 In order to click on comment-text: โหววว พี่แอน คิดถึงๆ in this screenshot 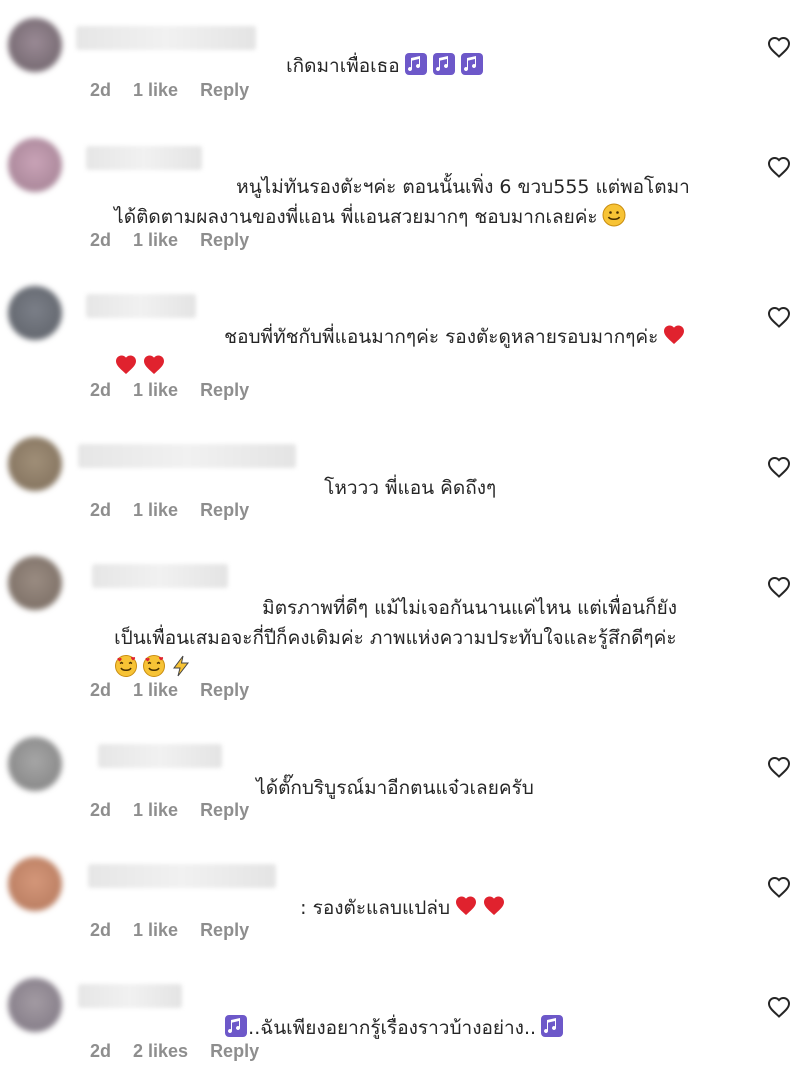, I will do `click(398, 488)`.